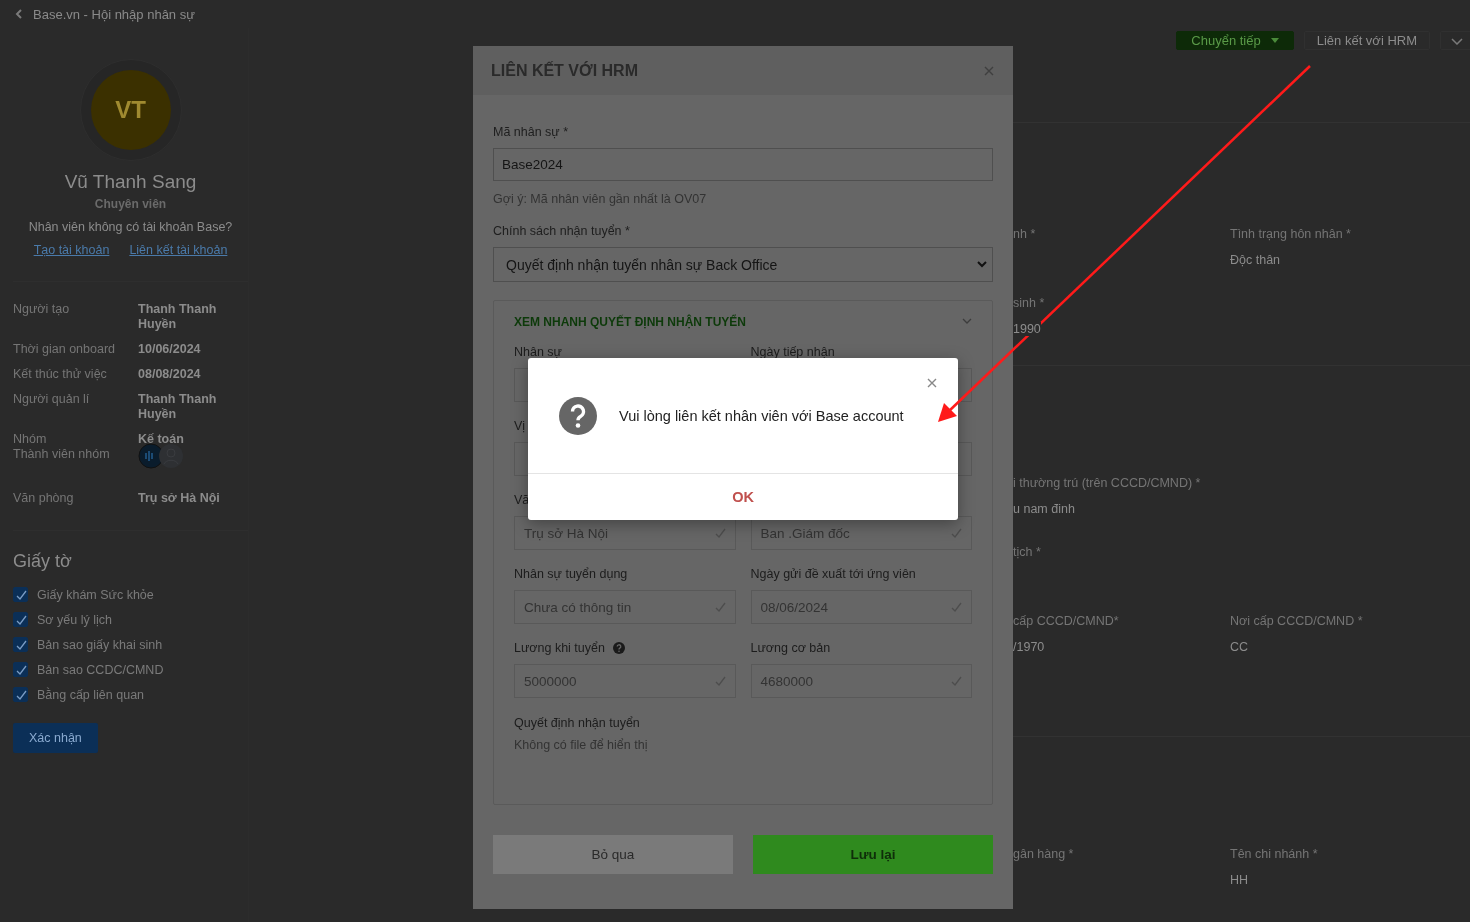 This screenshot has height=922, width=1470. I want to click on field-label: sinh *, so click(1029, 303).